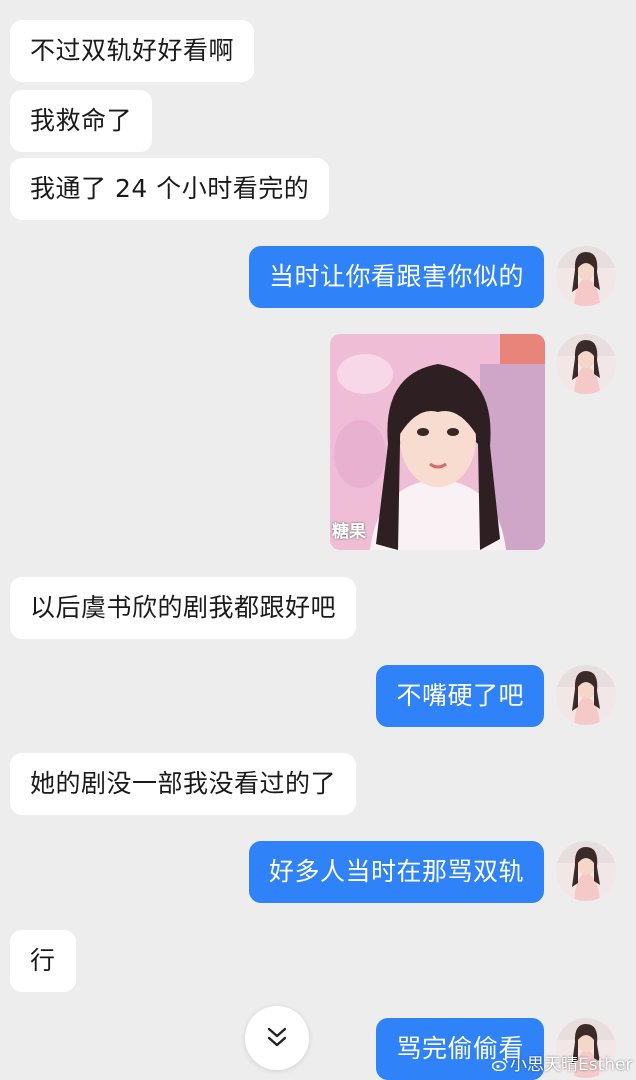 This screenshot has height=1080, width=636. I want to click on sticker-photo: 糖果, so click(437, 442).